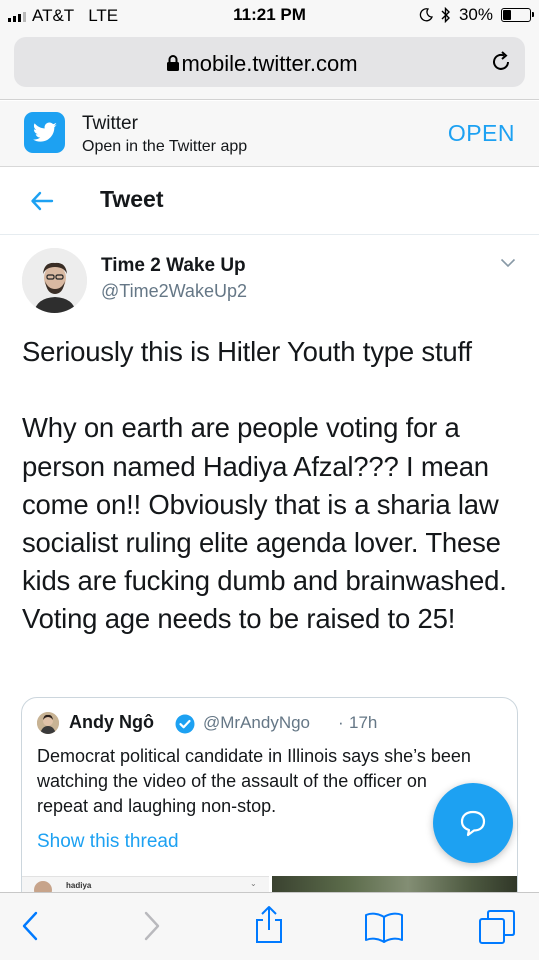 The height and width of the screenshot is (960, 539). What do you see at coordinates (108, 842) in the screenshot?
I see `show-thread-link: Show this thread` at bounding box center [108, 842].